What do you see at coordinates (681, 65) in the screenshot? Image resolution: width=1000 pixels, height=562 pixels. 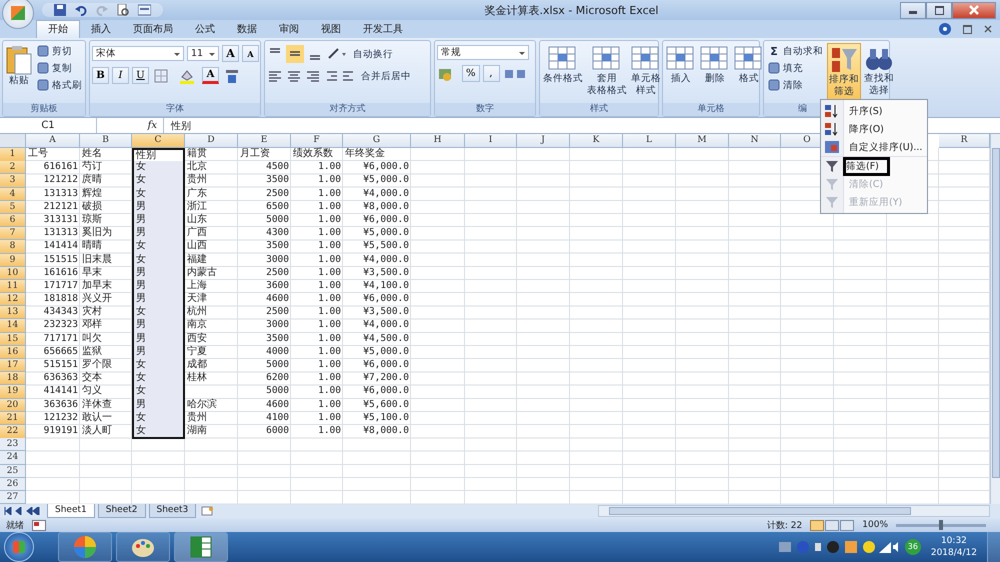 I see `ribbon-button: 插入` at bounding box center [681, 65].